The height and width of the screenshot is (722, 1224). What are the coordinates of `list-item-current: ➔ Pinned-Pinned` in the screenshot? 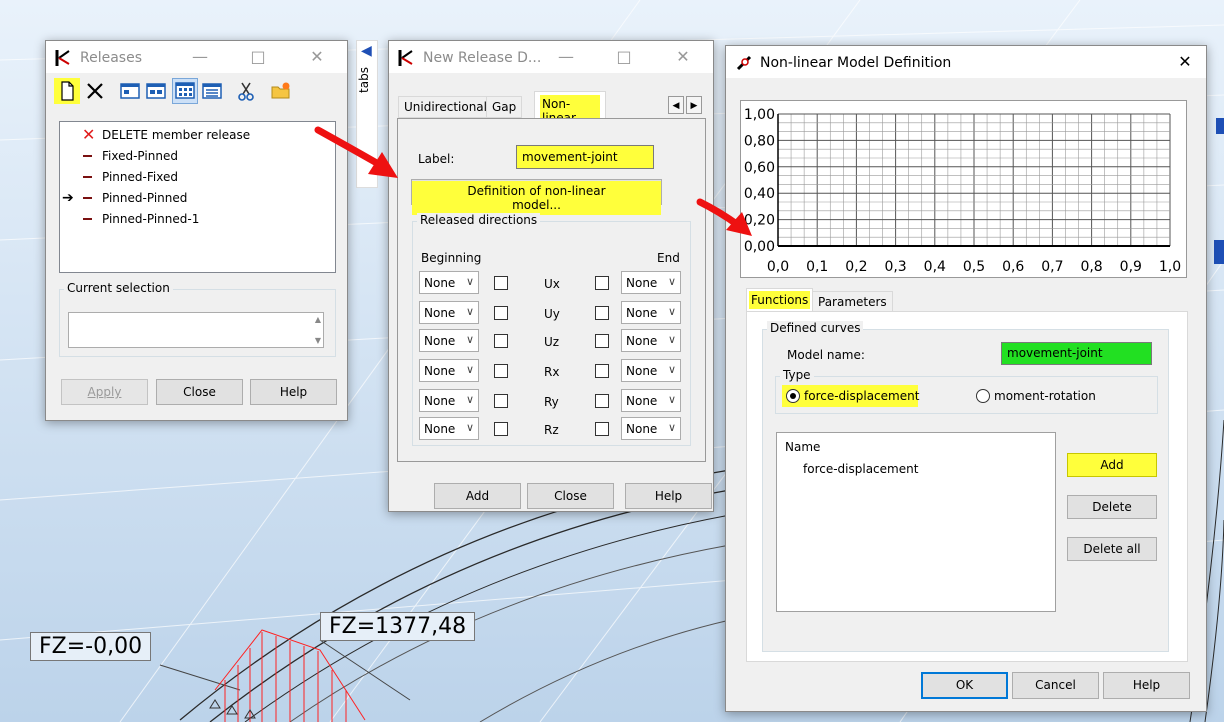 It's located at (197, 199).